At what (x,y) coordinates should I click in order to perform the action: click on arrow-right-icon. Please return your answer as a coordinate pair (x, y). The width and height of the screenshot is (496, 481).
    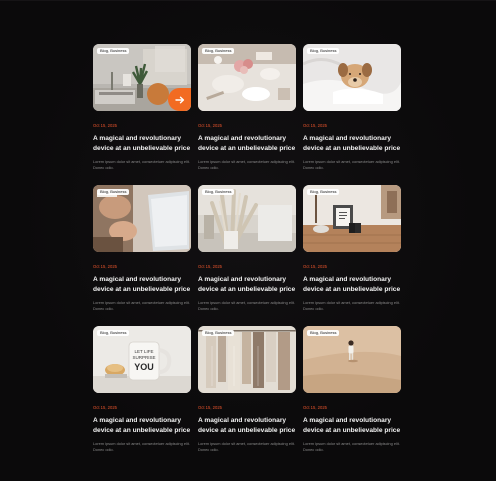
    Looking at the image, I should click on (179, 99).